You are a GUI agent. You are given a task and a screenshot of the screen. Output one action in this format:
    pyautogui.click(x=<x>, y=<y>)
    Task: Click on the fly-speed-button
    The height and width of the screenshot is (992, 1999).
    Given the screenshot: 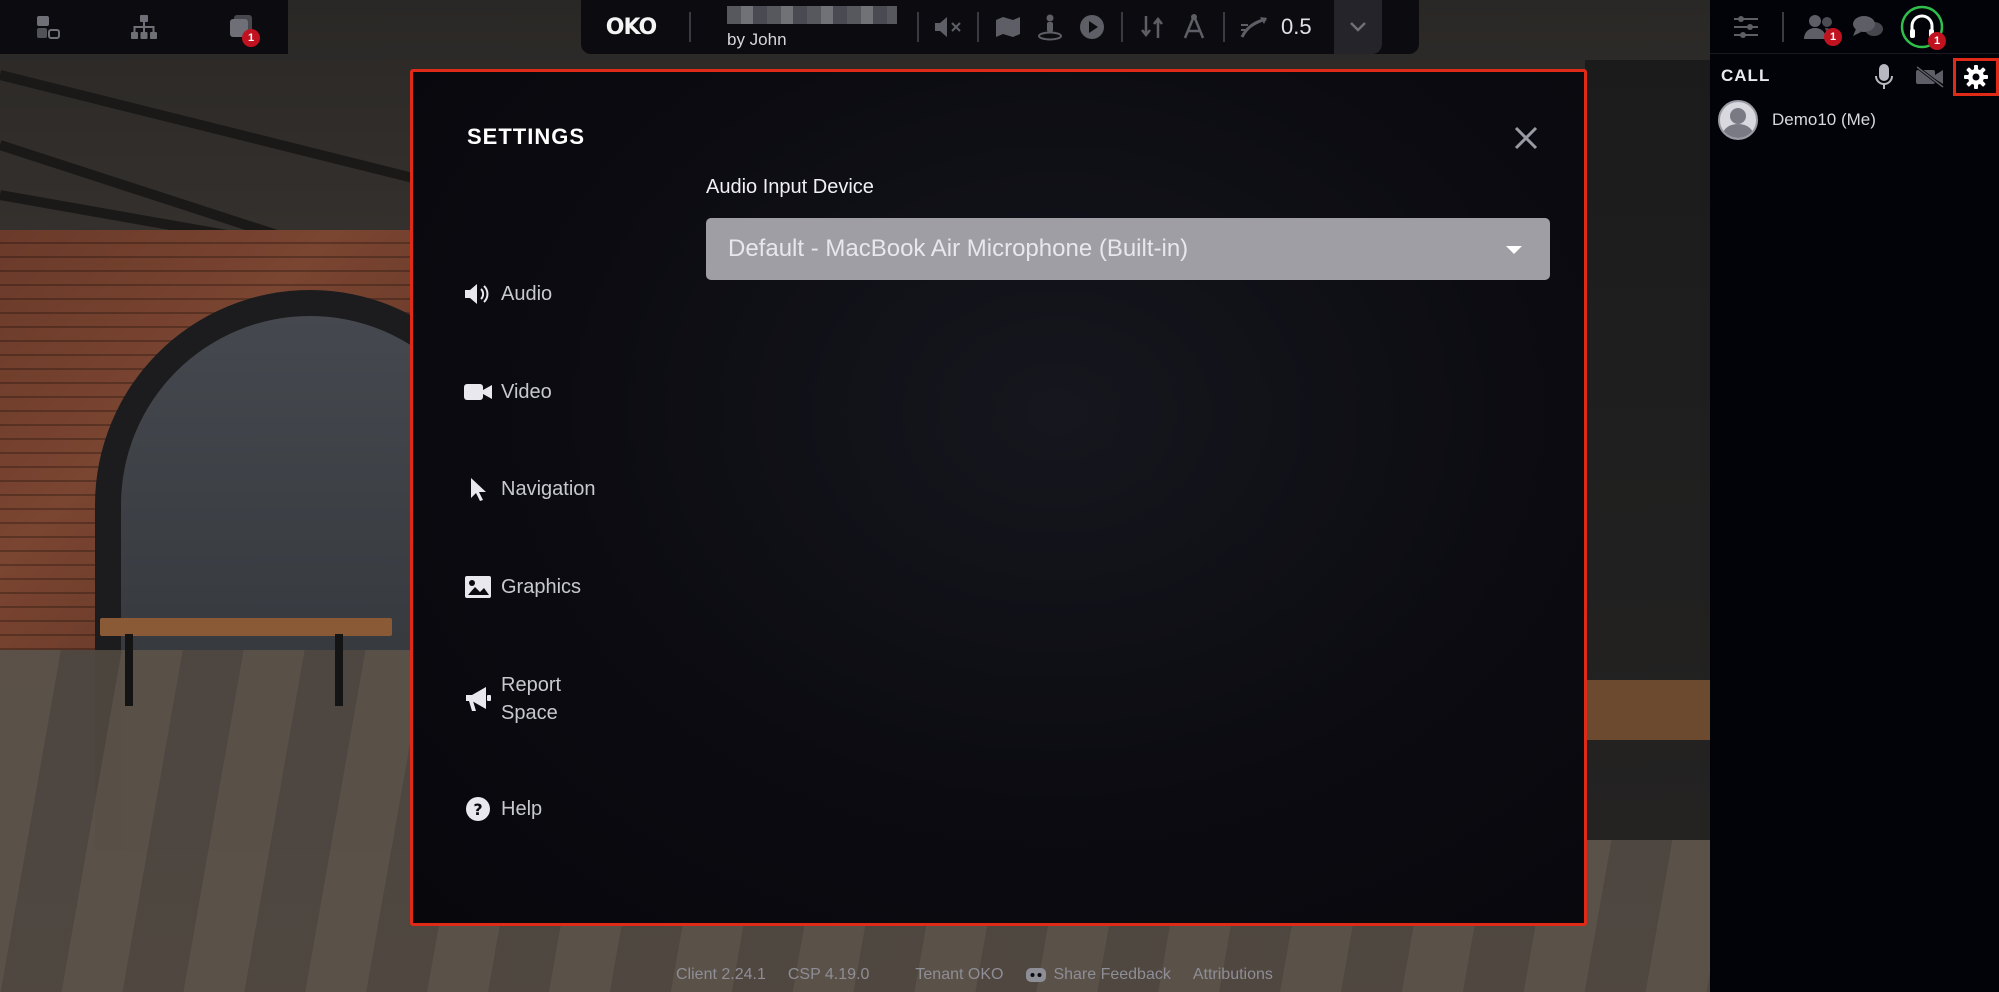 What is the action you would take?
    pyautogui.click(x=1254, y=27)
    